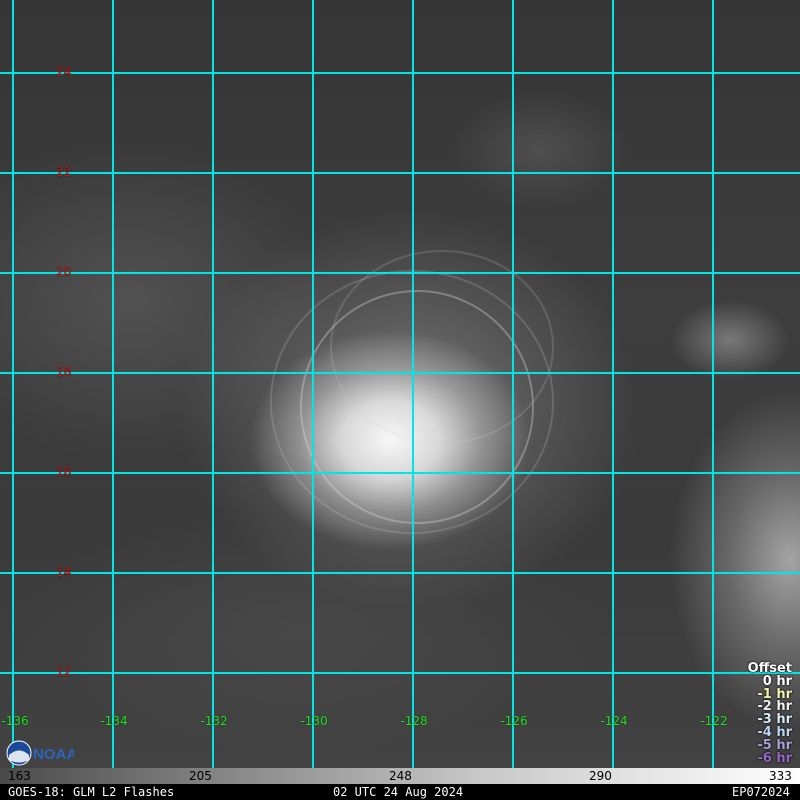 Image resolution: width=800 pixels, height=800 pixels. I want to click on svg-text: NOAA, so click(53, 754).